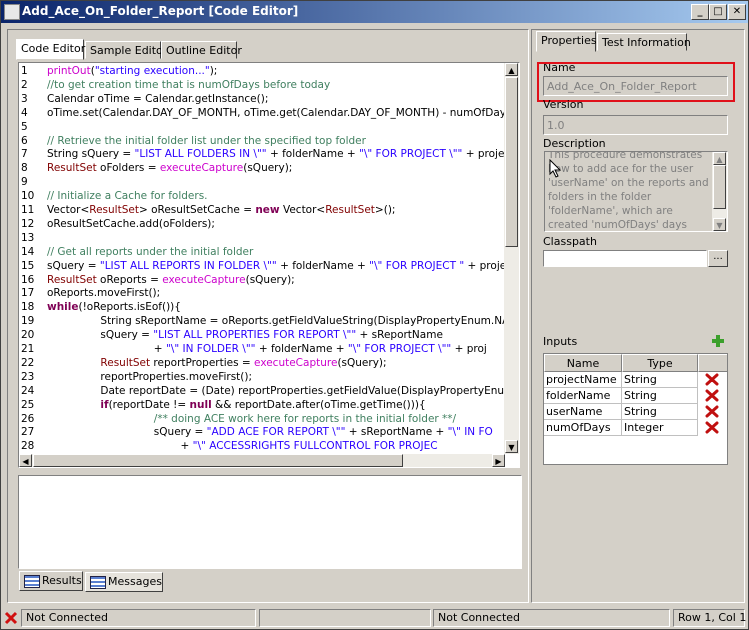 The width and height of the screenshot is (749, 630). What do you see at coordinates (11, 618) in the screenshot?
I see `disconnected-icon` at bounding box center [11, 618].